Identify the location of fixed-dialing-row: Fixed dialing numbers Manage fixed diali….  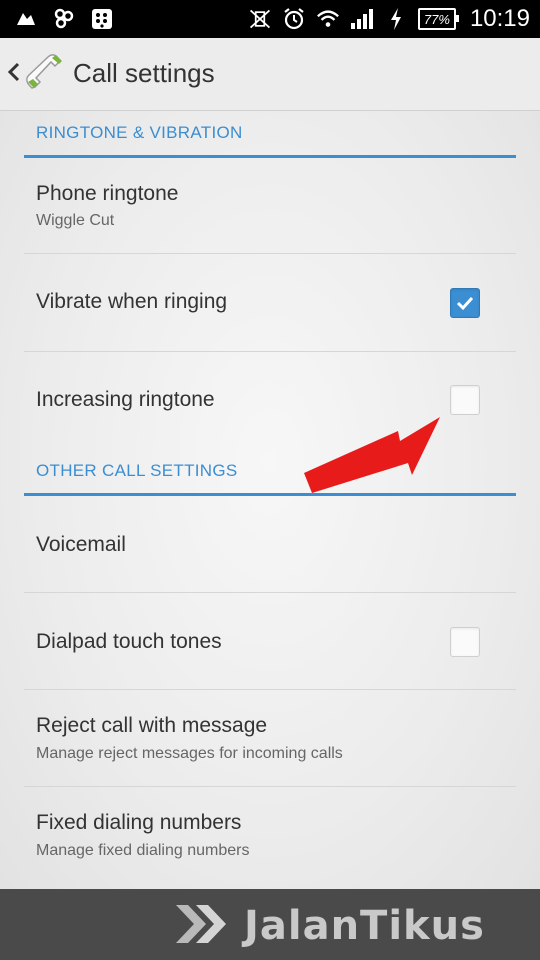
(270, 837).